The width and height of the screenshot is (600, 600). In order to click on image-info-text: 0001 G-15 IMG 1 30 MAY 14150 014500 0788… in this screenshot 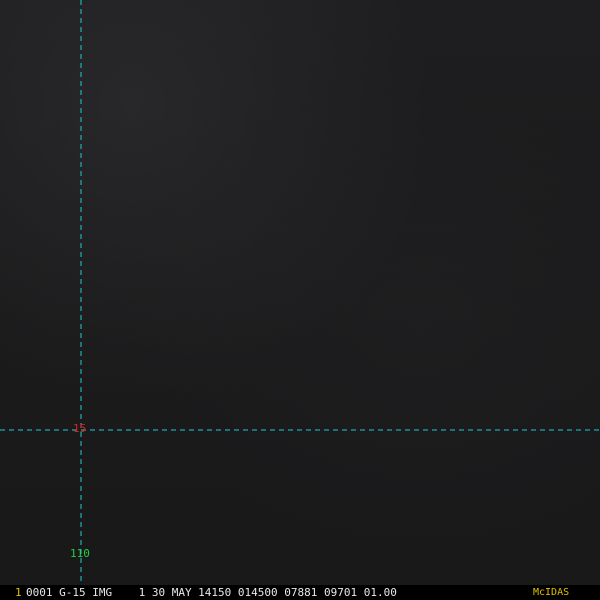, I will do `click(211, 592)`.